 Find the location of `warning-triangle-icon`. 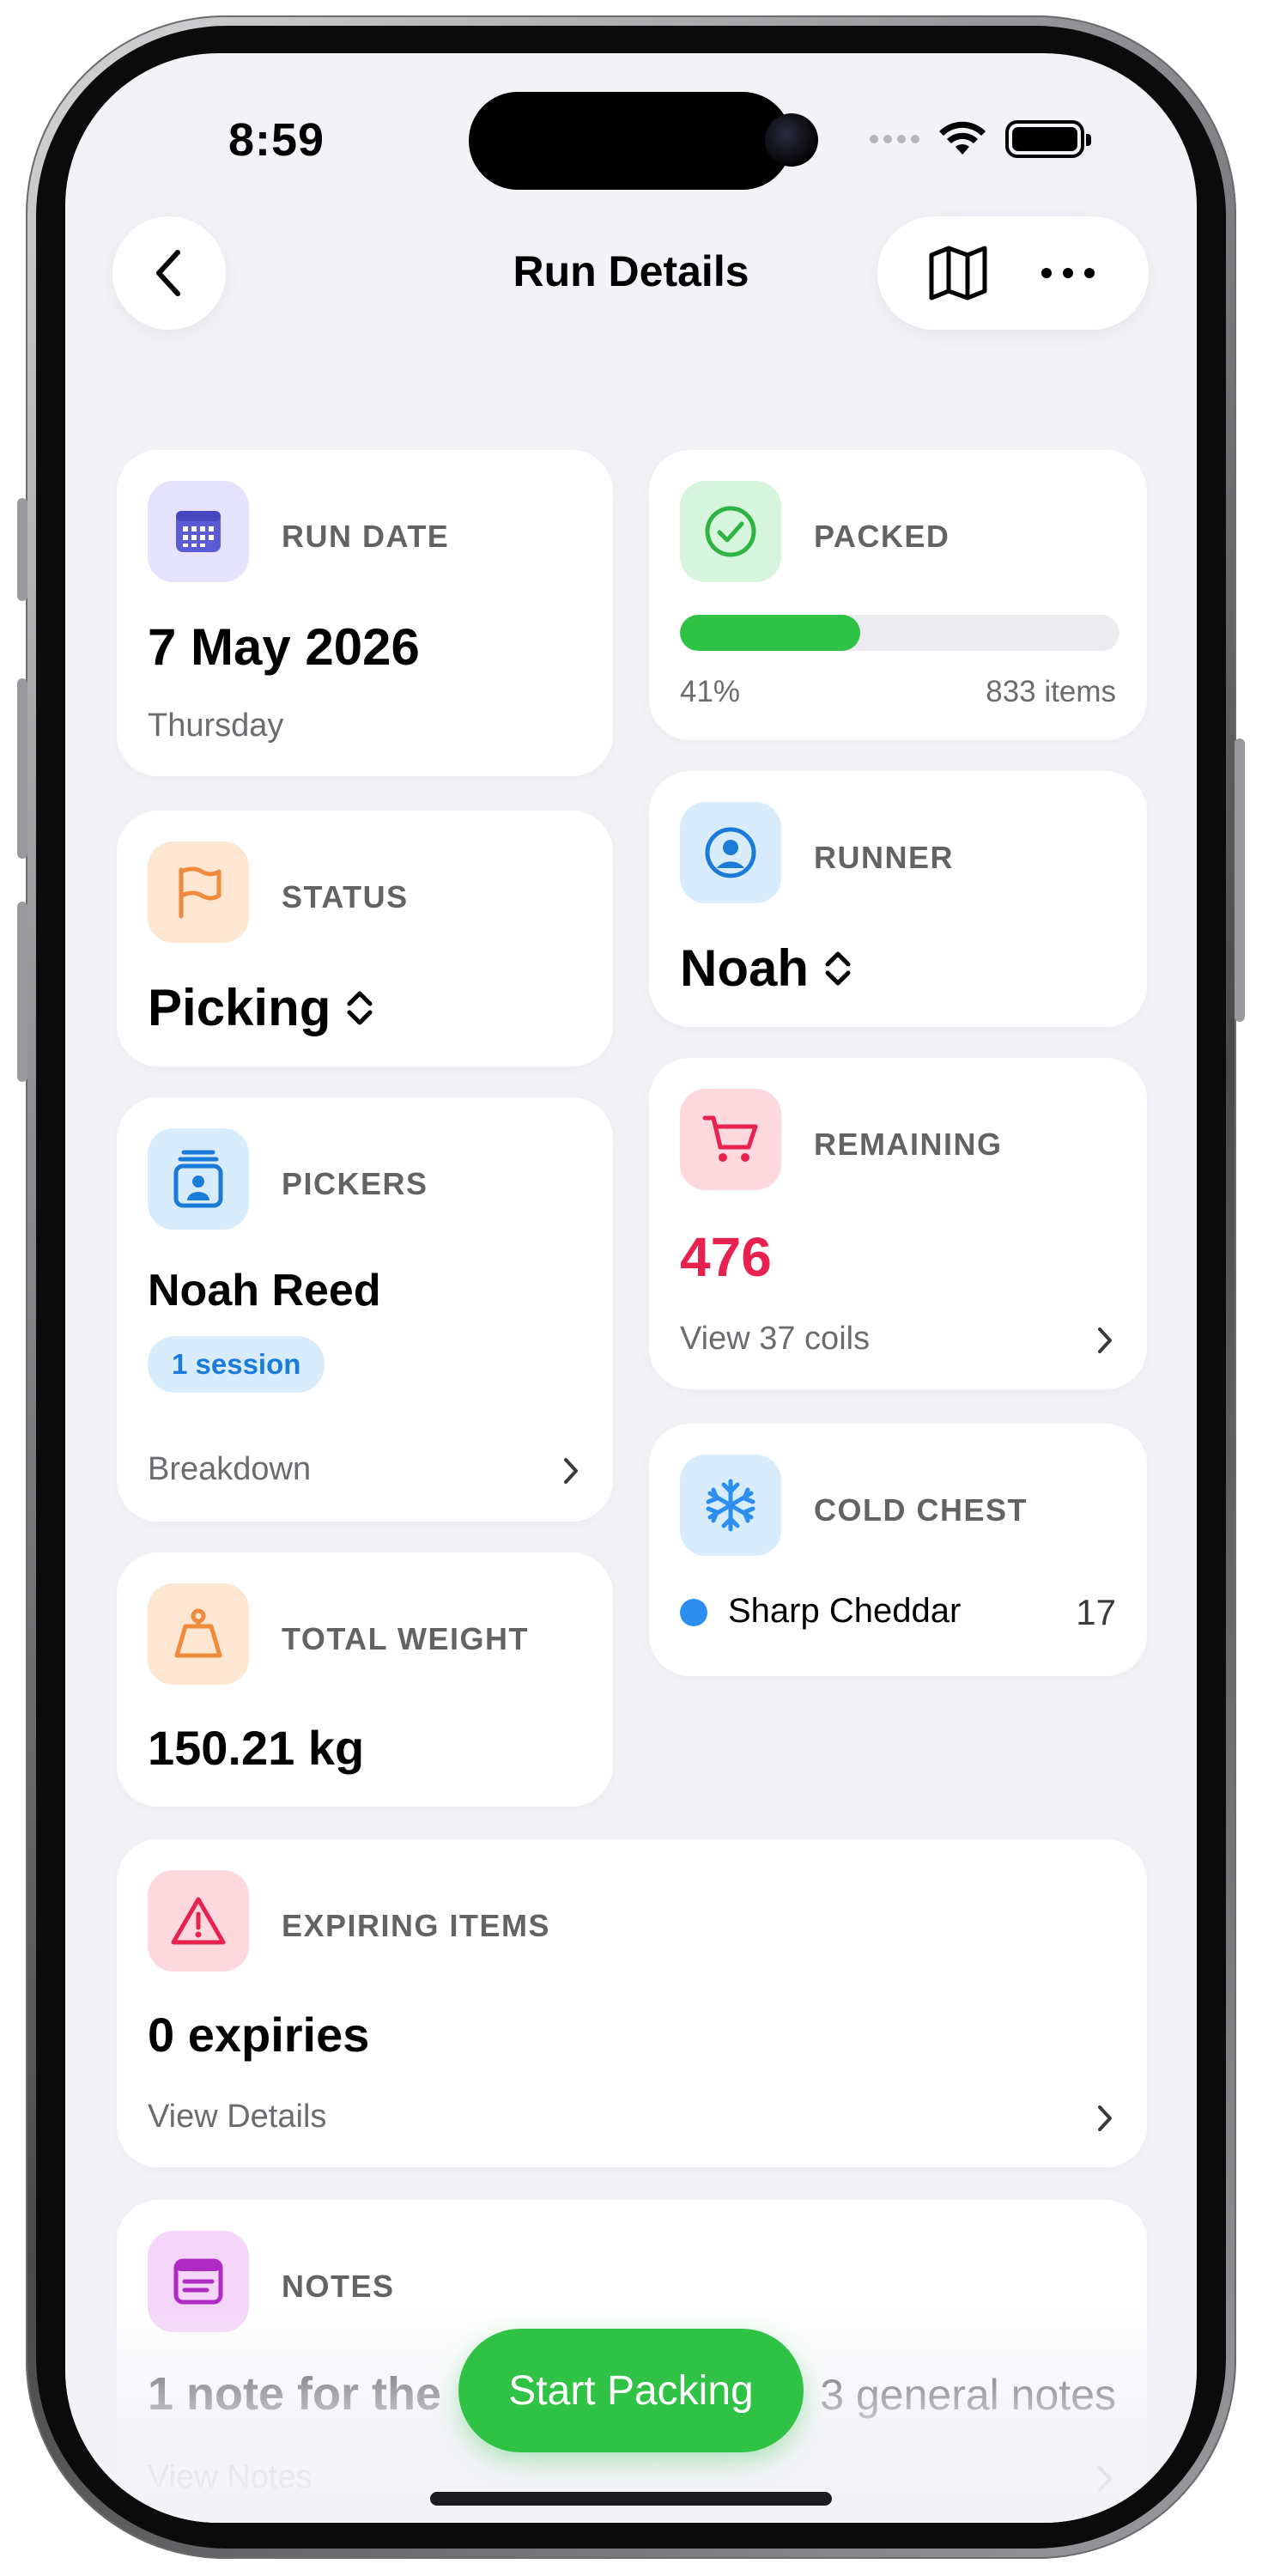

warning-triangle-icon is located at coordinates (199, 1921).